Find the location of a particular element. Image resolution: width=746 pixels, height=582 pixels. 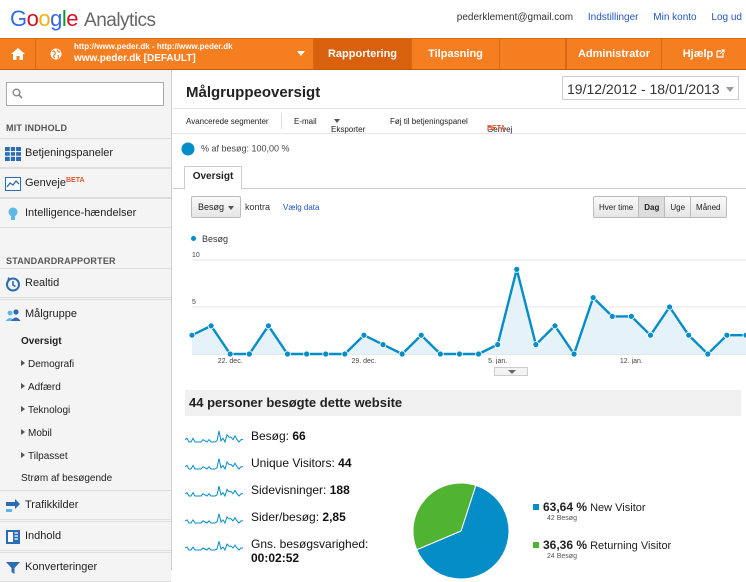

sub-label: Mobil is located at coordinates (40, 433).